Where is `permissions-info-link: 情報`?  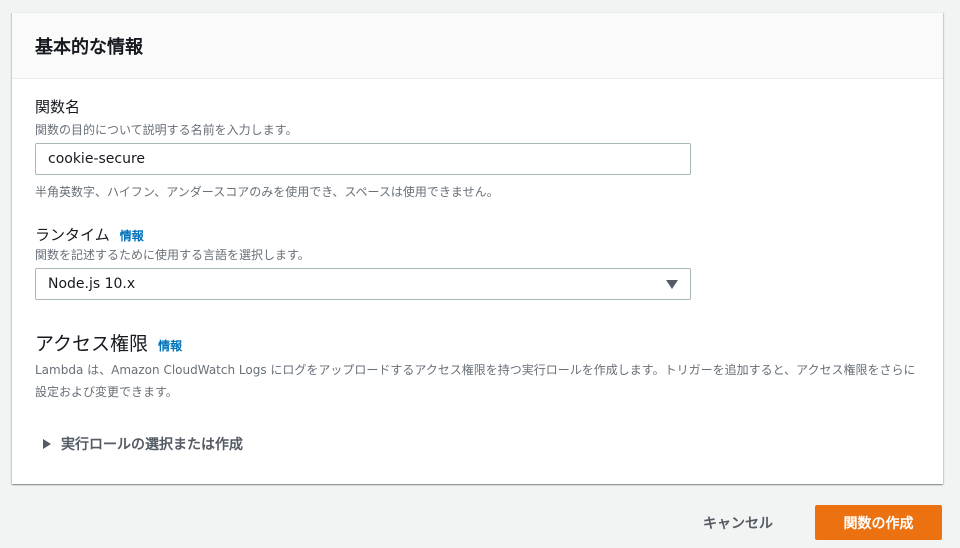 permissions-info-link: 情報 is located at coordinates (170, 345).